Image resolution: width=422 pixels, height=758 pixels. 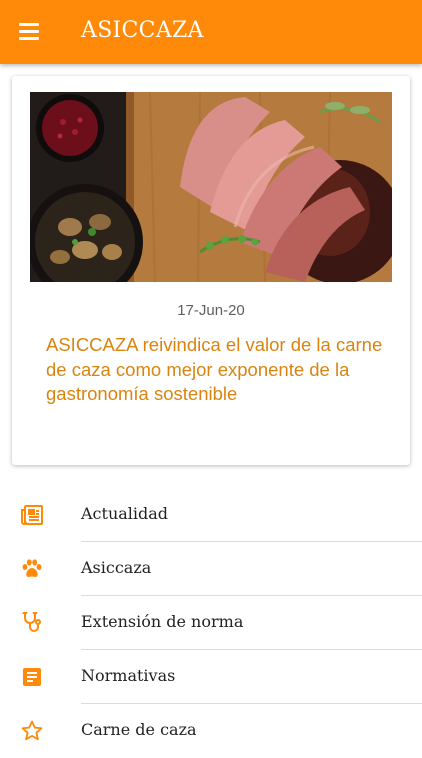 What do you see at coordinates (116, 567) in the screenshot?
I see `menu-item-label: Asiccaza` at bounding box center [116, 567].